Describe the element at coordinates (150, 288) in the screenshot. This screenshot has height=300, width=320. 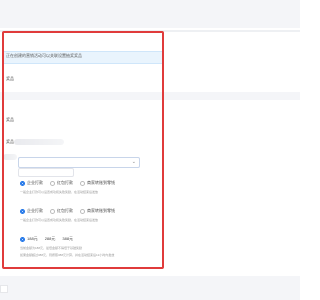
I see `bottom-band` at that location.